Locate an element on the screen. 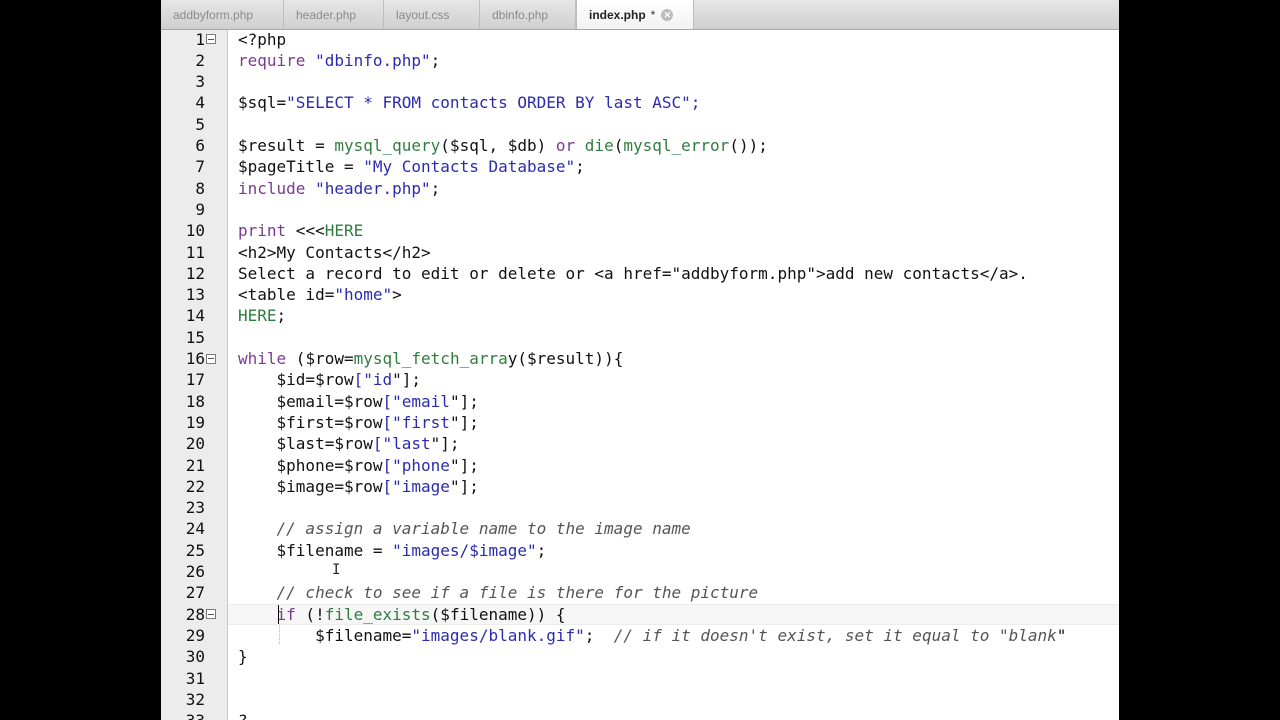  code-line: if (!file_exists($filename)) { is located at coordinates (421, 614).